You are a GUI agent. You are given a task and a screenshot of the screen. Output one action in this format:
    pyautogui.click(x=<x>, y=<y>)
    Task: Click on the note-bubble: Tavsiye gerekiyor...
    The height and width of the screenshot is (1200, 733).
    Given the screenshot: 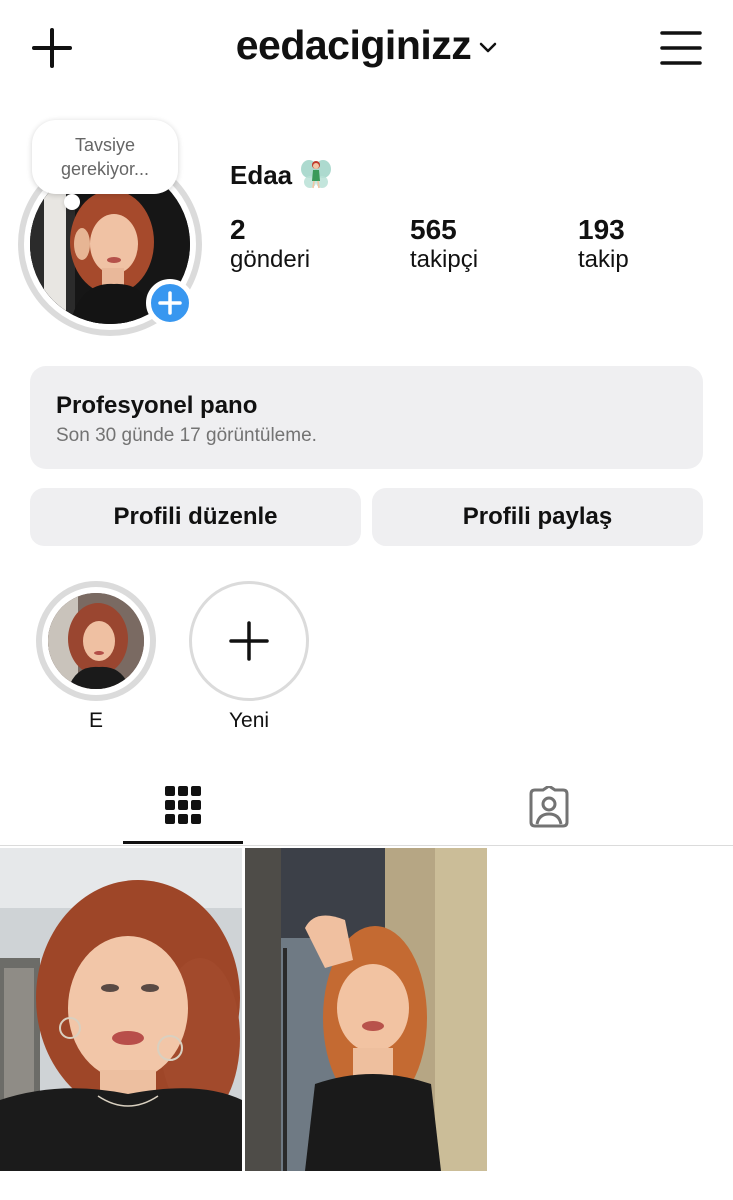 What is the action you would take?
    pyautogui.click(x=105, y=157)
    